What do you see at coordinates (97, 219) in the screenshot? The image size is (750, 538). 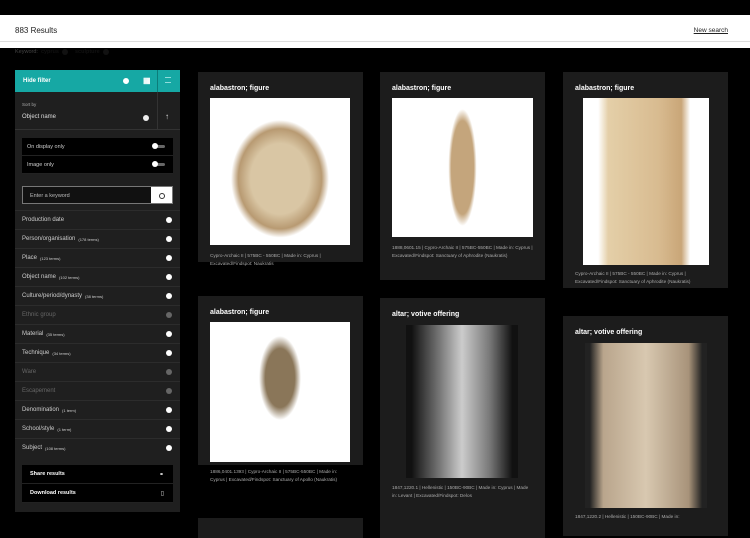 I see `facet-production-date: Production date` at bounding box center [97, 219].